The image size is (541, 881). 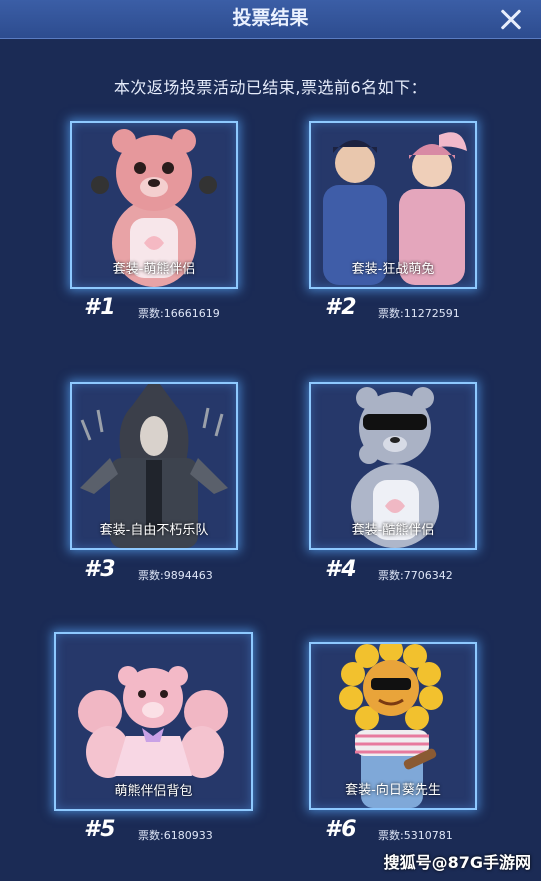 I want to click on vote-count-2: 票数:11272591, so click(x=419, y=313).